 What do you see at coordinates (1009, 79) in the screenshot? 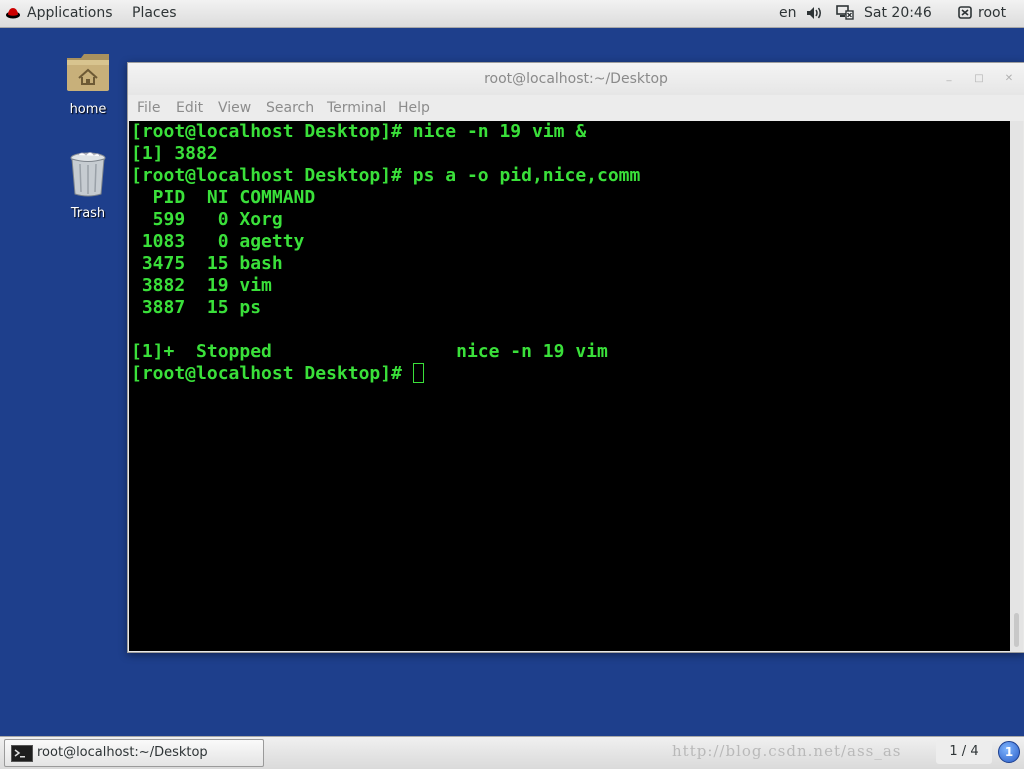
I see `close-button: ✕` at bounding box center [1009, 79].